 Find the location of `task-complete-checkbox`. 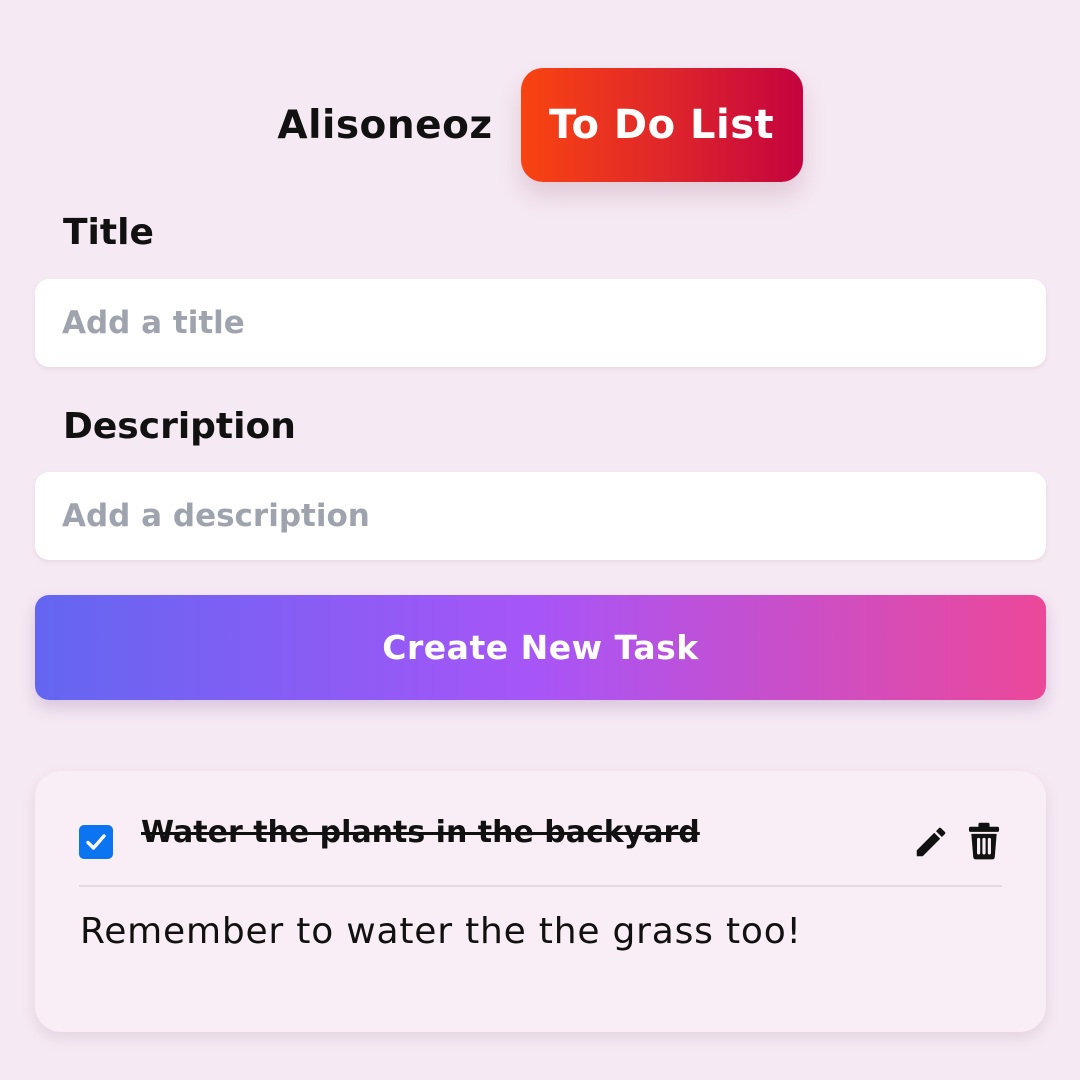

task-complete-checkbox is located at coordinates (96, 842).